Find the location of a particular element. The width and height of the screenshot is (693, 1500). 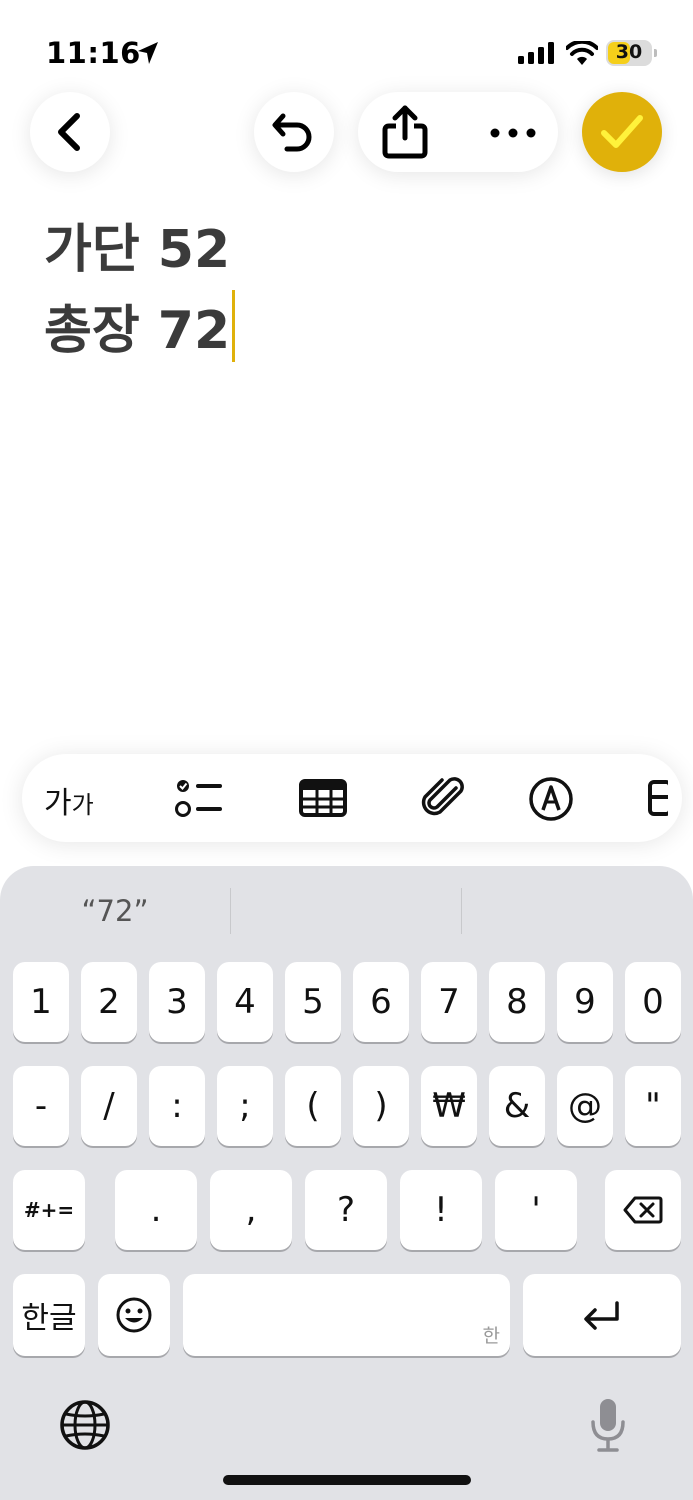

note-line-text: 가단 52 is located at coordinates (137, 250).